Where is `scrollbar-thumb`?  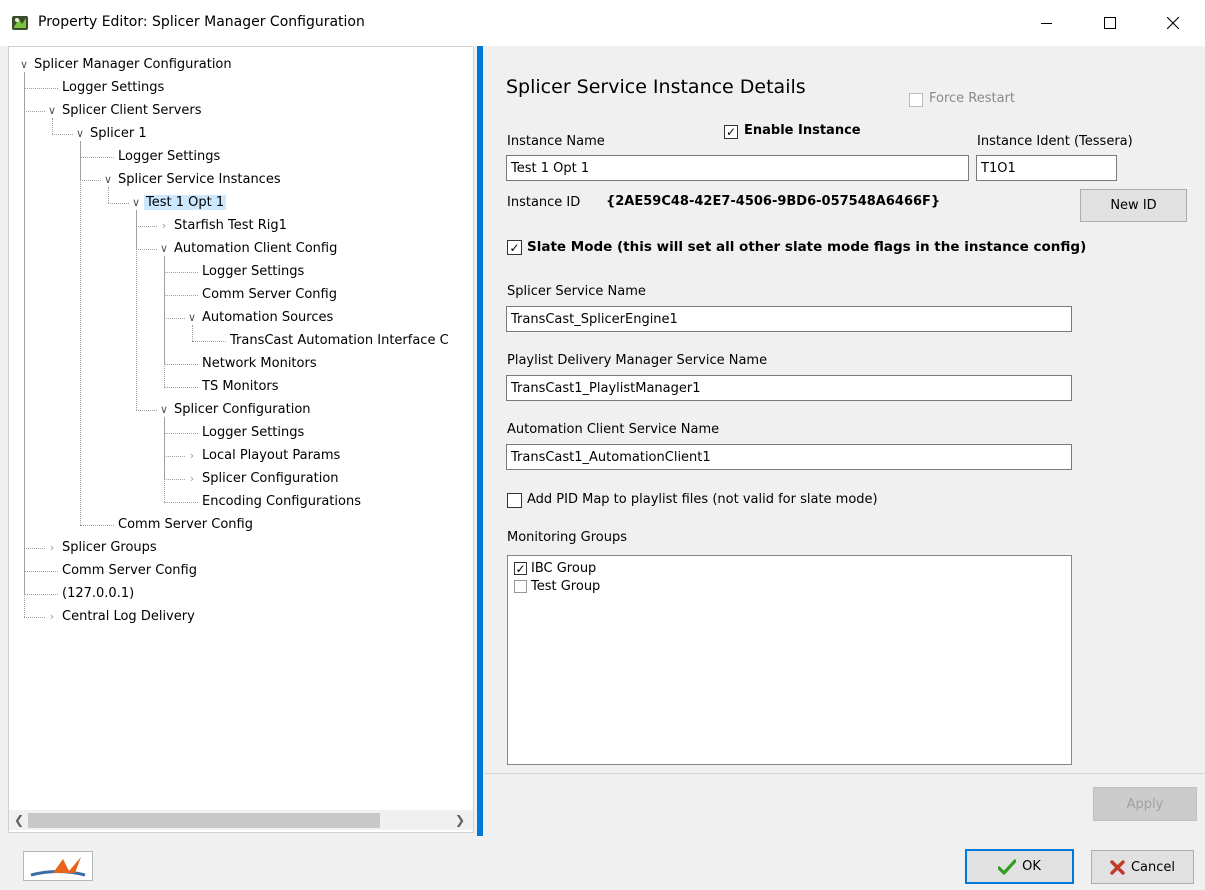 scrollbar-thumb is located at coordinates (204, 820).